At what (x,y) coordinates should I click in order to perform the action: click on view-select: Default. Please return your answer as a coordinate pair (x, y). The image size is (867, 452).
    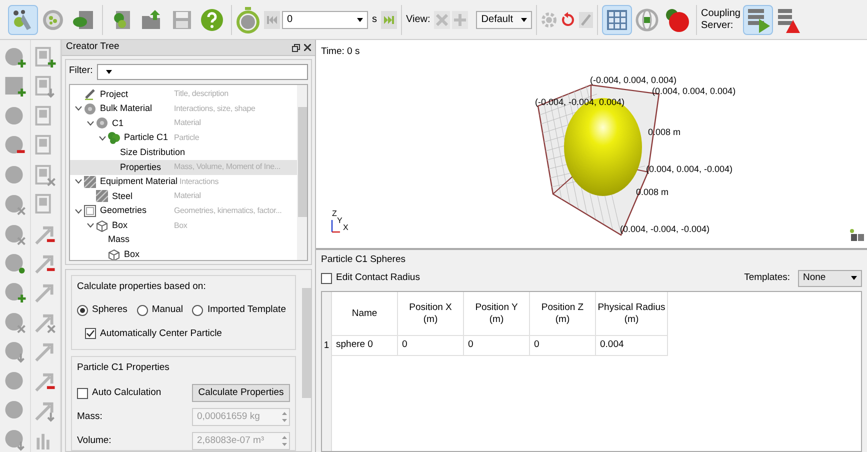
    Looking at the image, I should click on (504, 19).